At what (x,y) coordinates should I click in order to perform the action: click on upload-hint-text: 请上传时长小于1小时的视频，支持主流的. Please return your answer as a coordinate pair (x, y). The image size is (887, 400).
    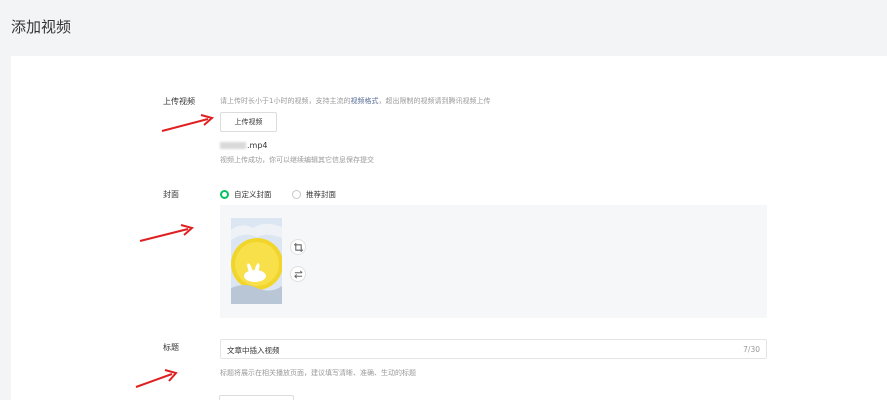
    Looking at the image, I should click on (285, 101).